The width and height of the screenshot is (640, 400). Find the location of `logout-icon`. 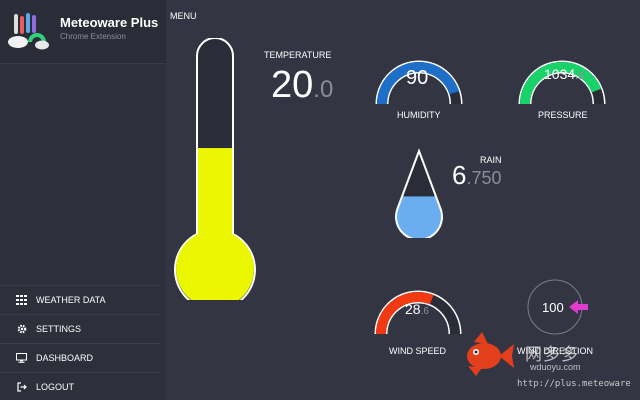

logout-icon is located at coordinates (21, 387).